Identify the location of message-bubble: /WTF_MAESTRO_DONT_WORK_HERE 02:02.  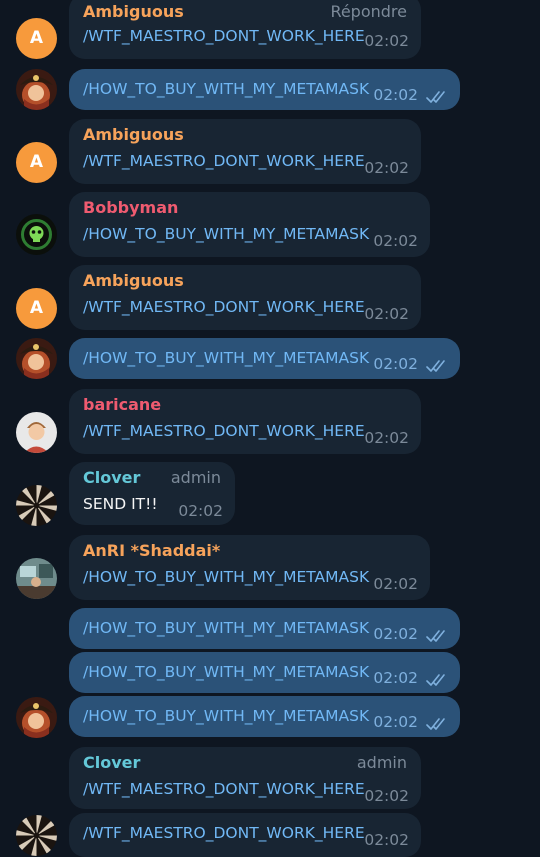
(245, 835).